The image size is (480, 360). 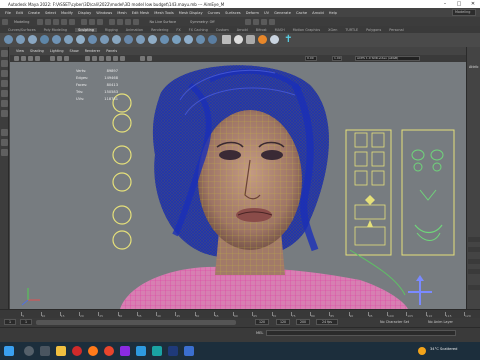 I want to click on undo-icon, so click(x=64, y=21).